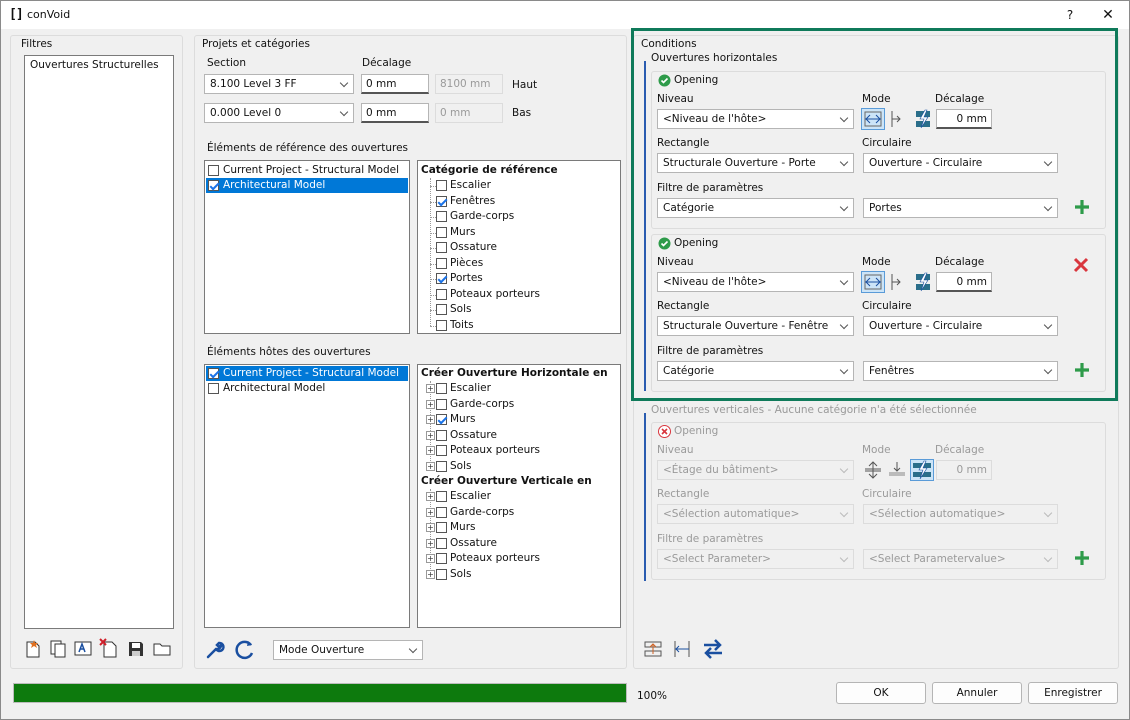  What do you see at coordinates (94, 65) in the screenshot?
I see `filter-item: Ouvertures Structurelles` at bounding box center [94, 65].